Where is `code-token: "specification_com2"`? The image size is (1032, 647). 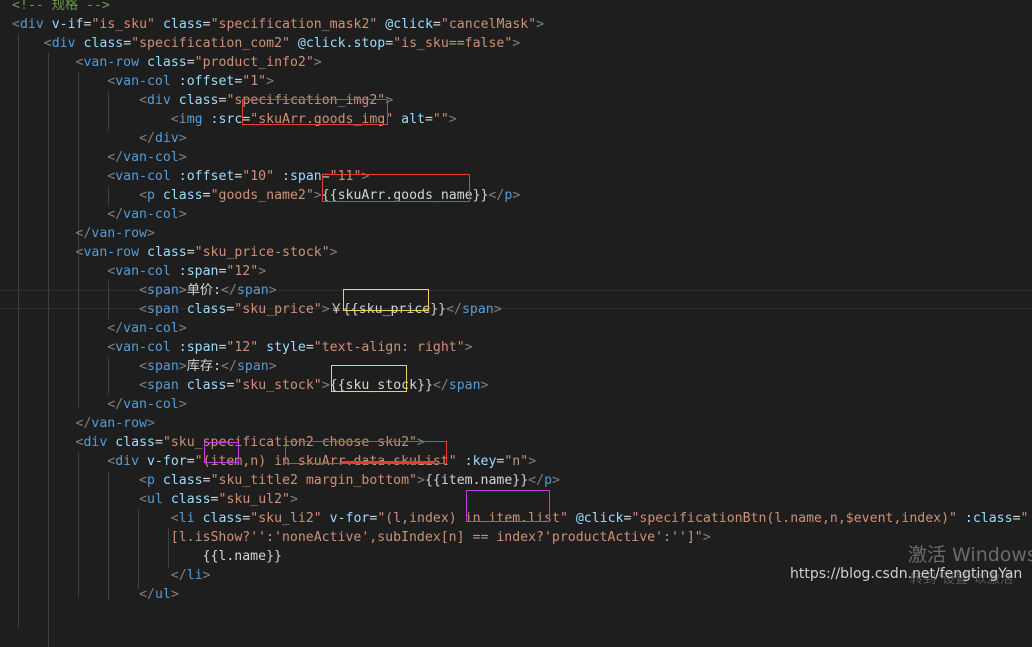 code-token: "specification_com2" is located at coordinates (210, 43).